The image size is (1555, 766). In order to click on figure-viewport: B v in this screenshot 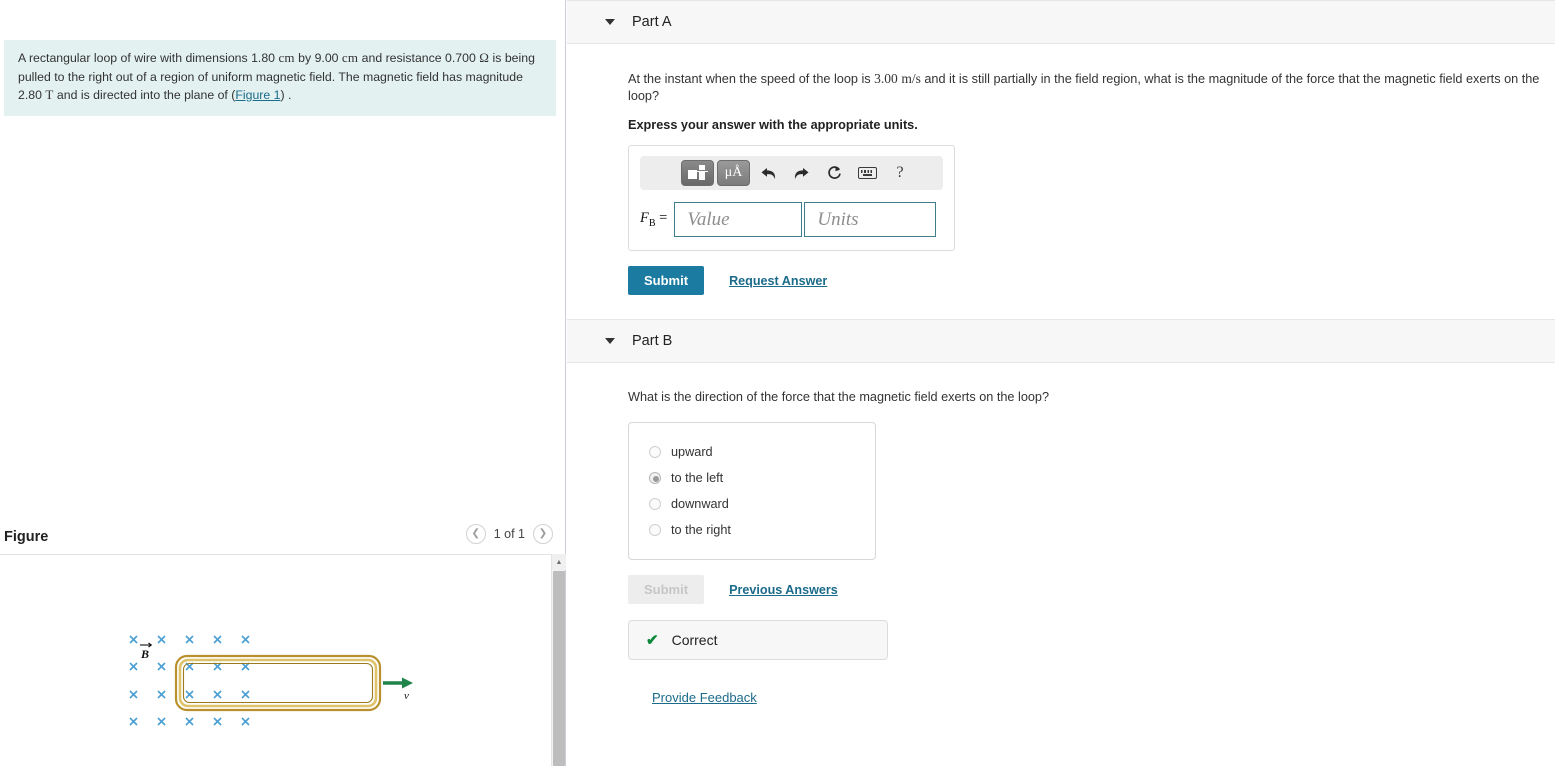, I will do `click(278, 660)`.